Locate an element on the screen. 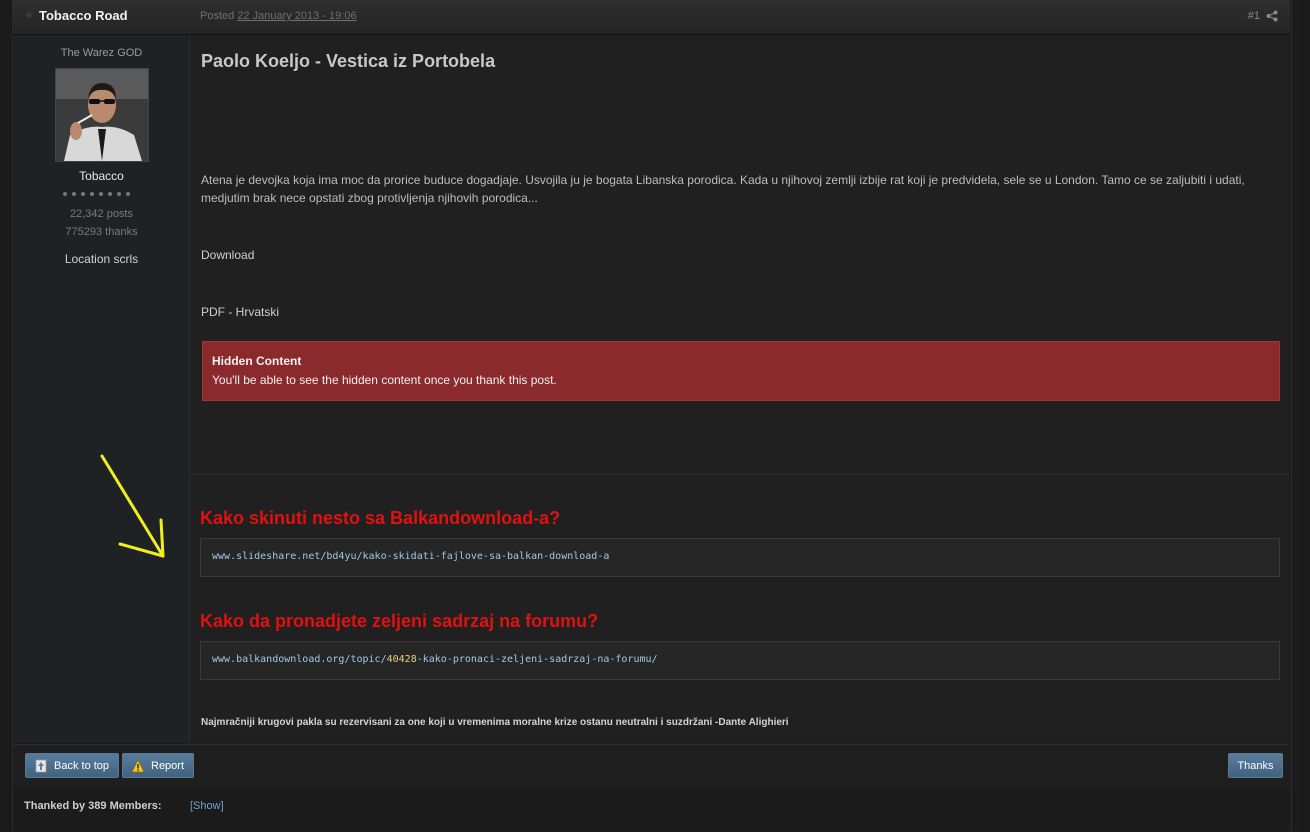 Image resolution: width=1310 pixels, height=832 pixels. author-location: Location scrls is located at coordinates (101, 259).